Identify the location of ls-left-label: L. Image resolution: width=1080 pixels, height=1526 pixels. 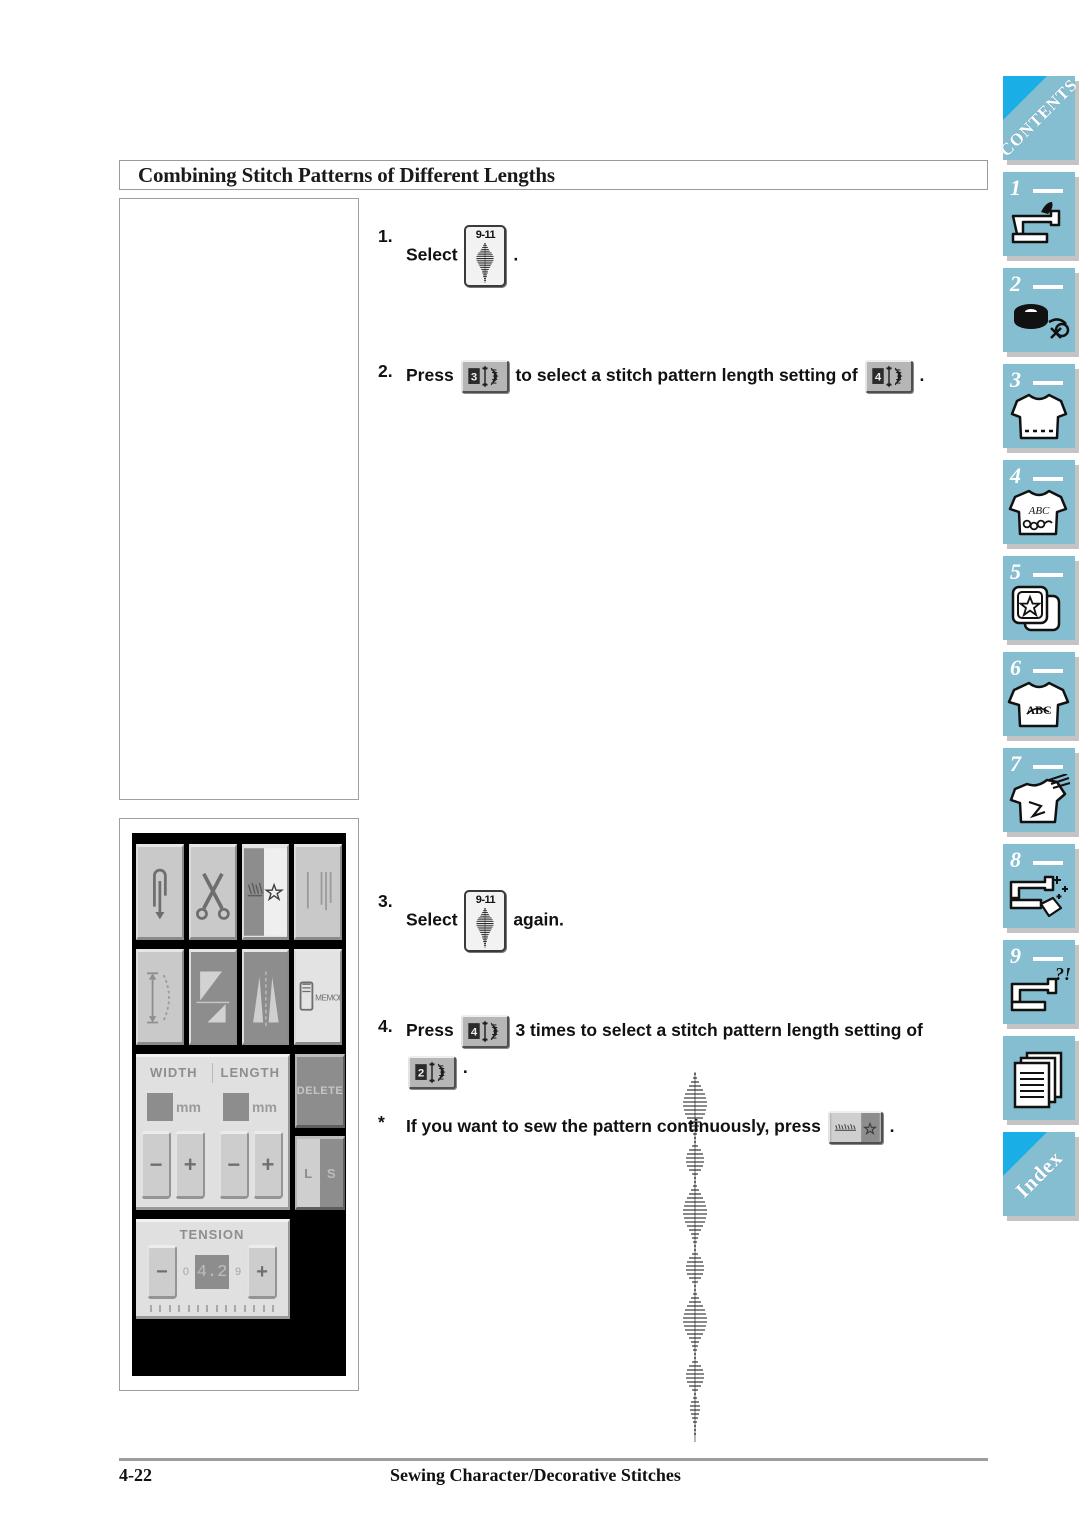
(308, 1173).